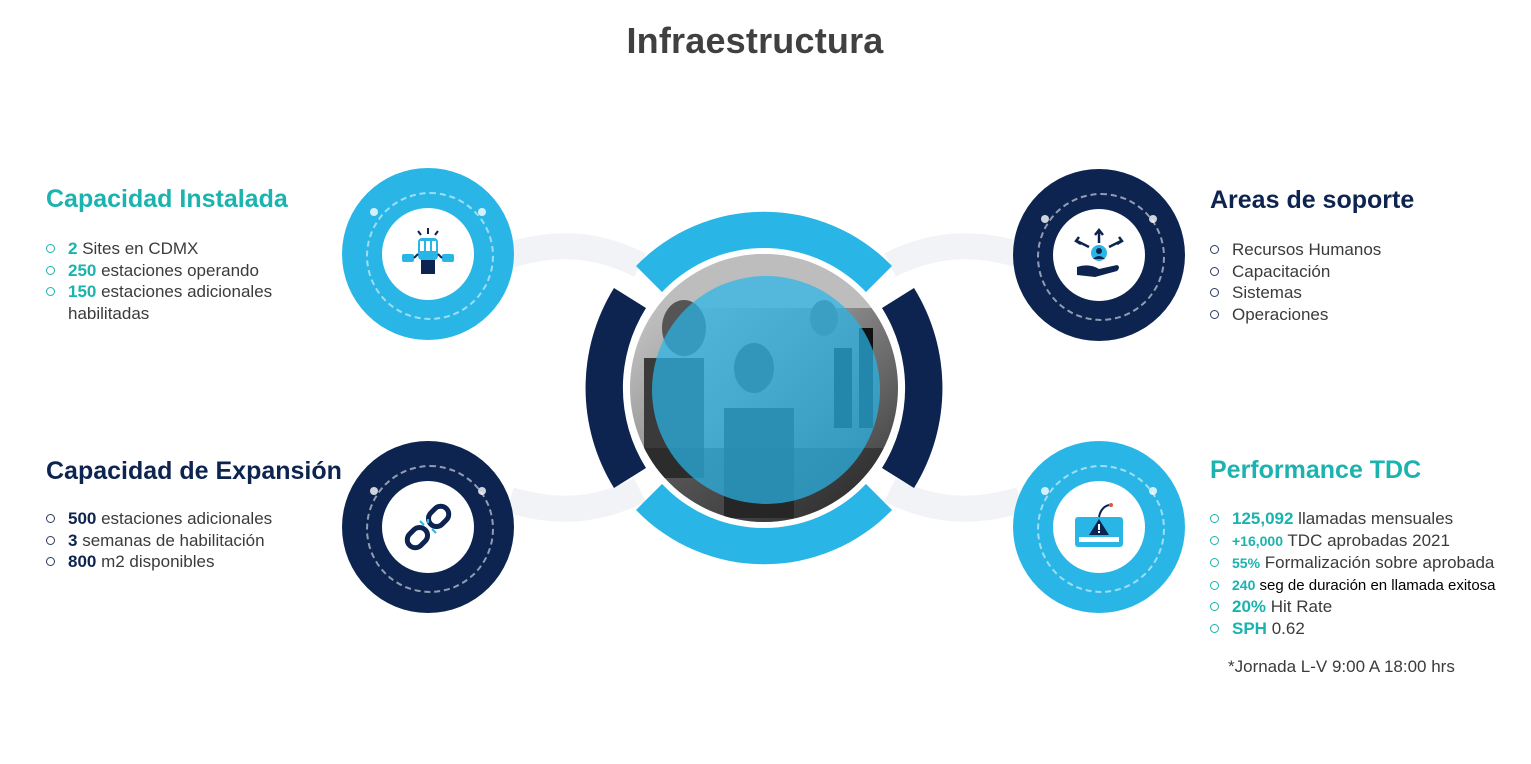  What do you see at coordinates (1353, 541) in the screenshot?
I see `list-item: +16,000 TDC aprobadas 2021` at bounding box center [1353, 541].